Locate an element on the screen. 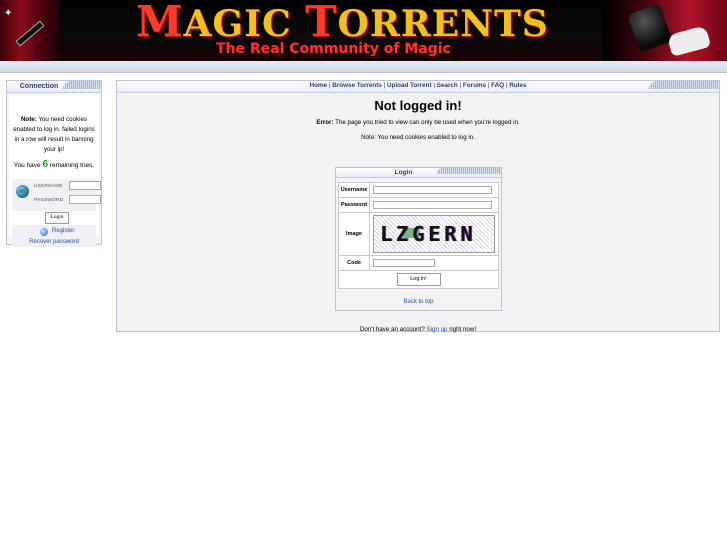  error-label: Error: is located at coordinates (325, 122).